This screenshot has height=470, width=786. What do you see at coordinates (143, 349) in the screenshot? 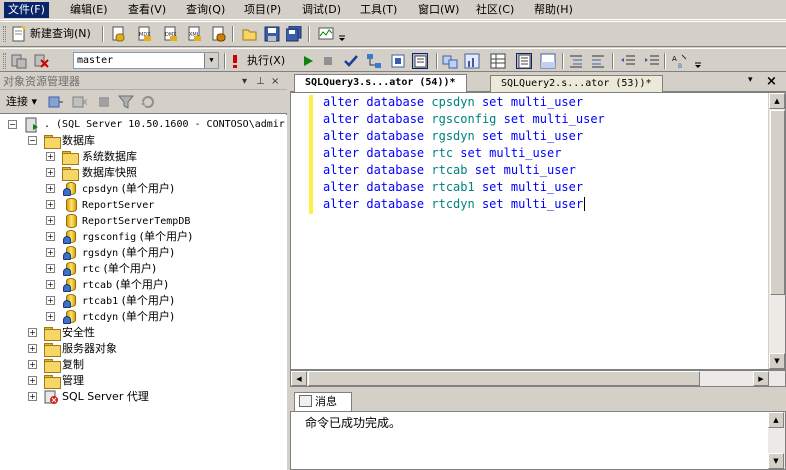
I see `tree-node-server-objects: + 服务器对象` at bounding box center [143, 349].